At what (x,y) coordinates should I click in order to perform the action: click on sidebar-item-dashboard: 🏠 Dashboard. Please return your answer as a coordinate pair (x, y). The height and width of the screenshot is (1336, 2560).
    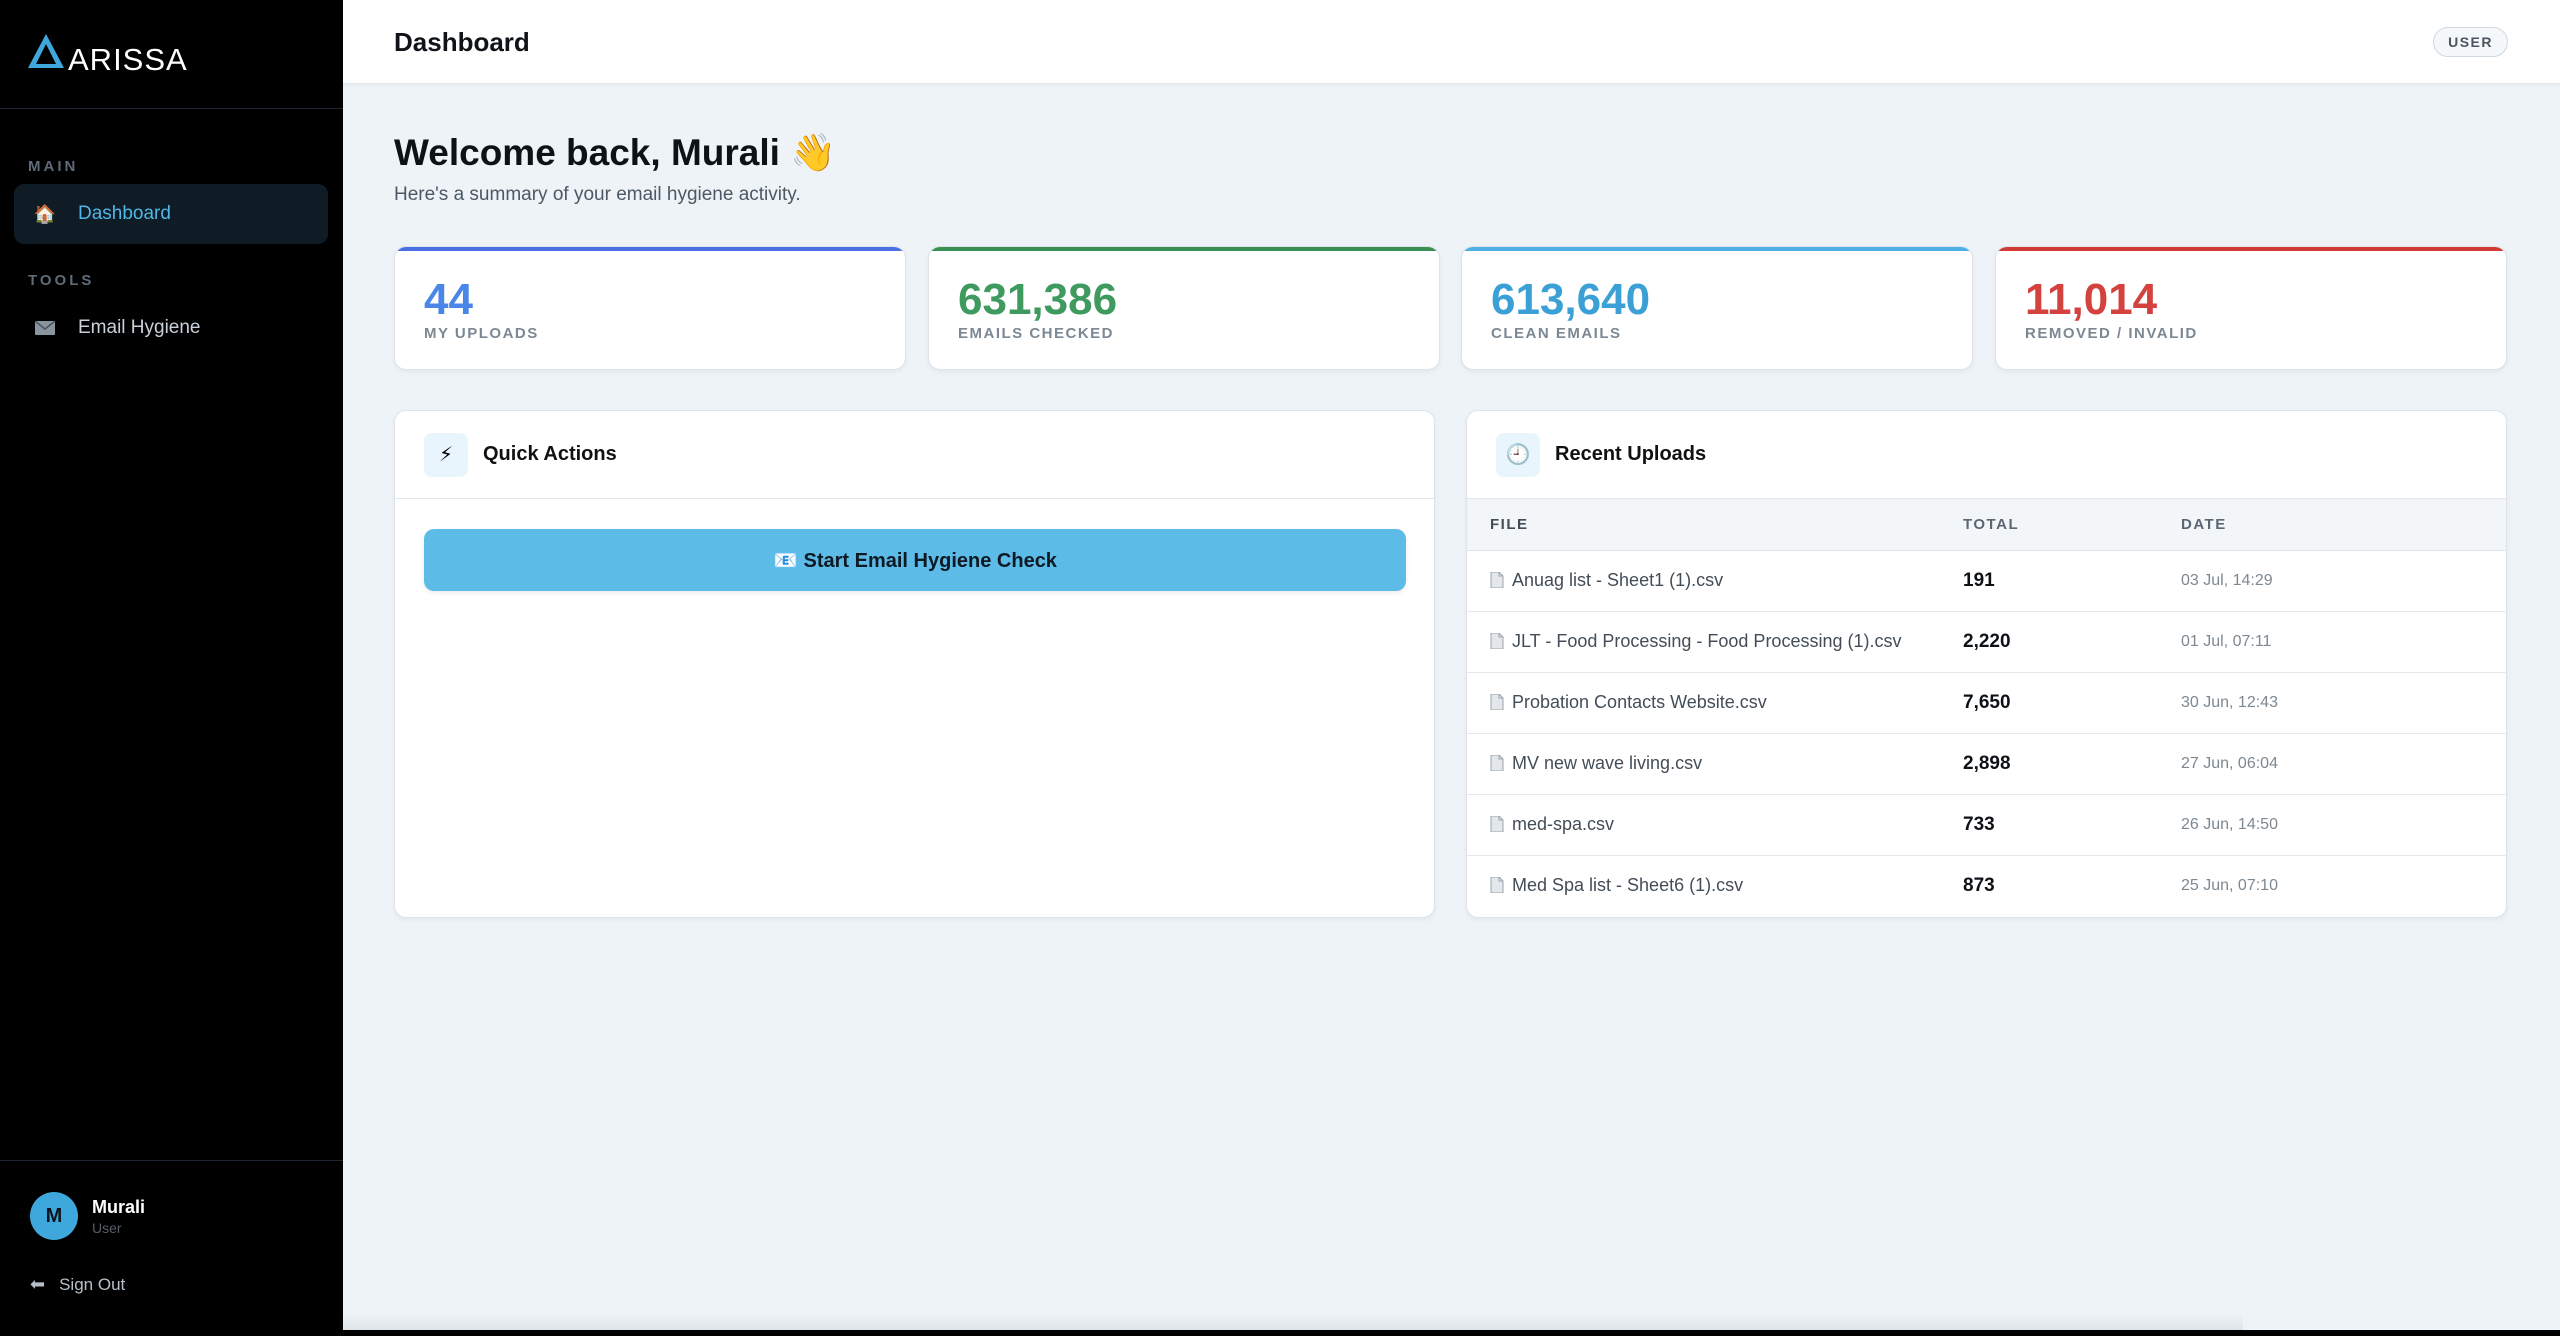
    Looking at the image, I should click on (171, 214).